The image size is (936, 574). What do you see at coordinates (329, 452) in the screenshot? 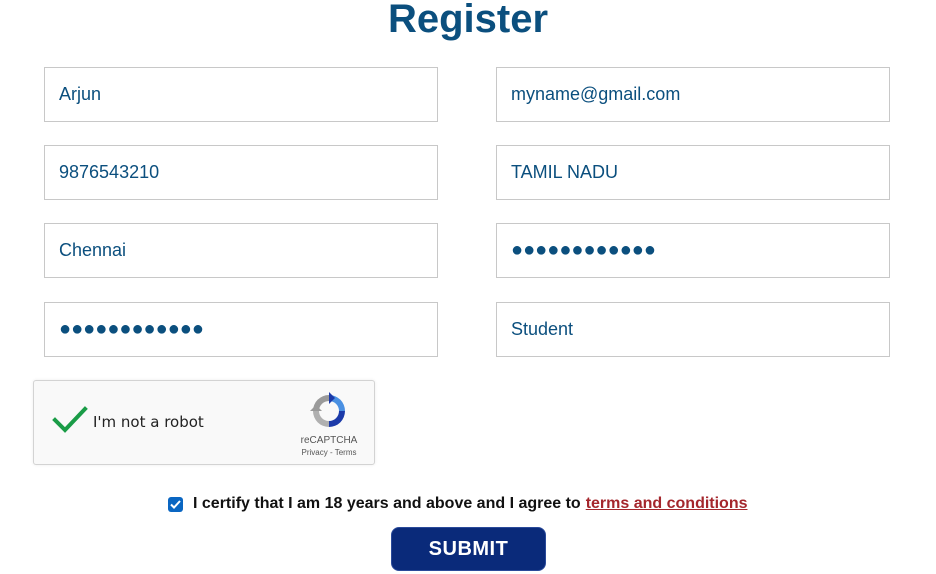
I see `recaptcha-privacy-terms: Privacy - Terms` at bounding box center [329, 452].